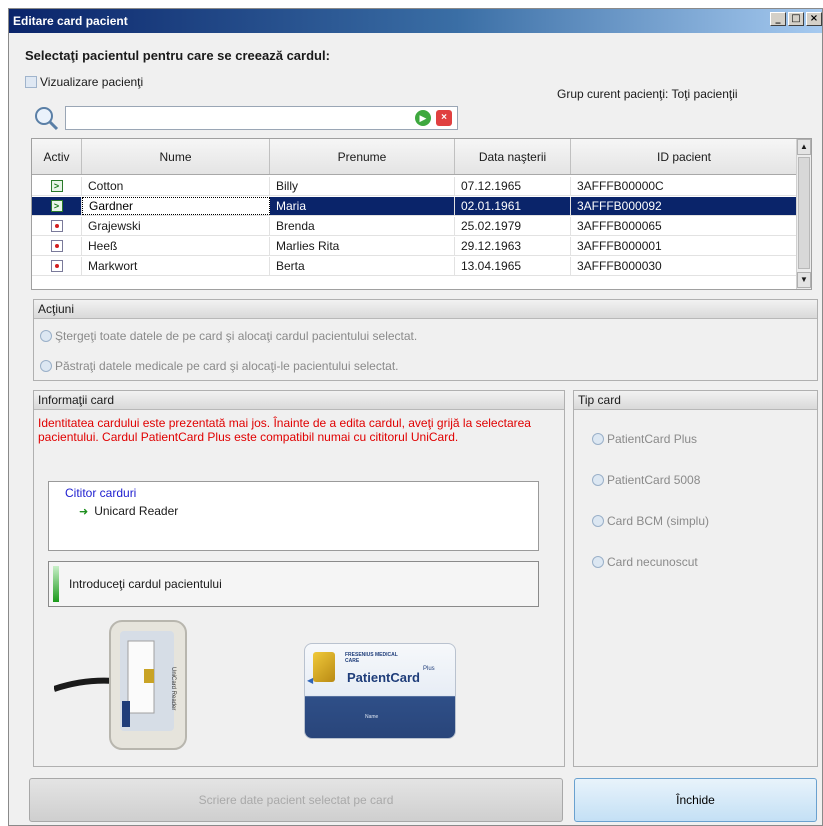 The height and width of the screenshot is (826, 823). Describe the element at coordinates (176, 156) in the screenshot. I see `column-header-nume: Nume` at that location.